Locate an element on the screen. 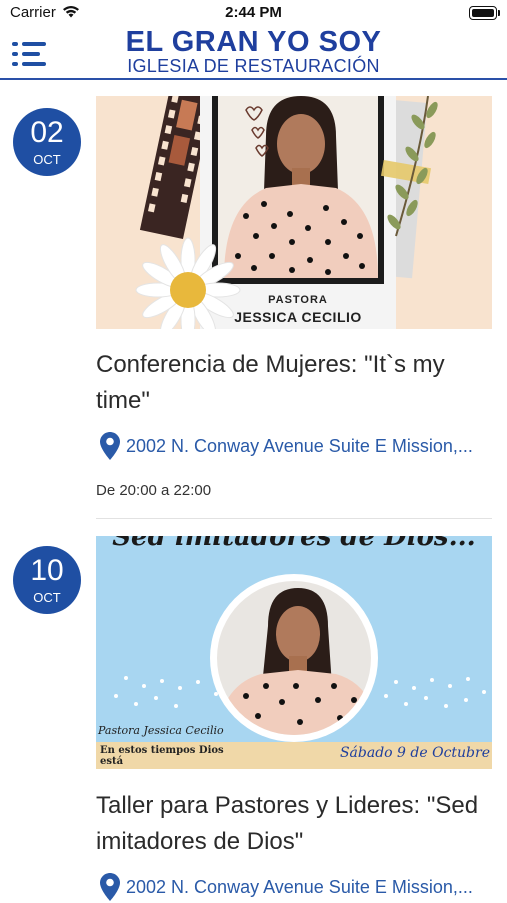  header-divider is located at coordinates (253, 79).